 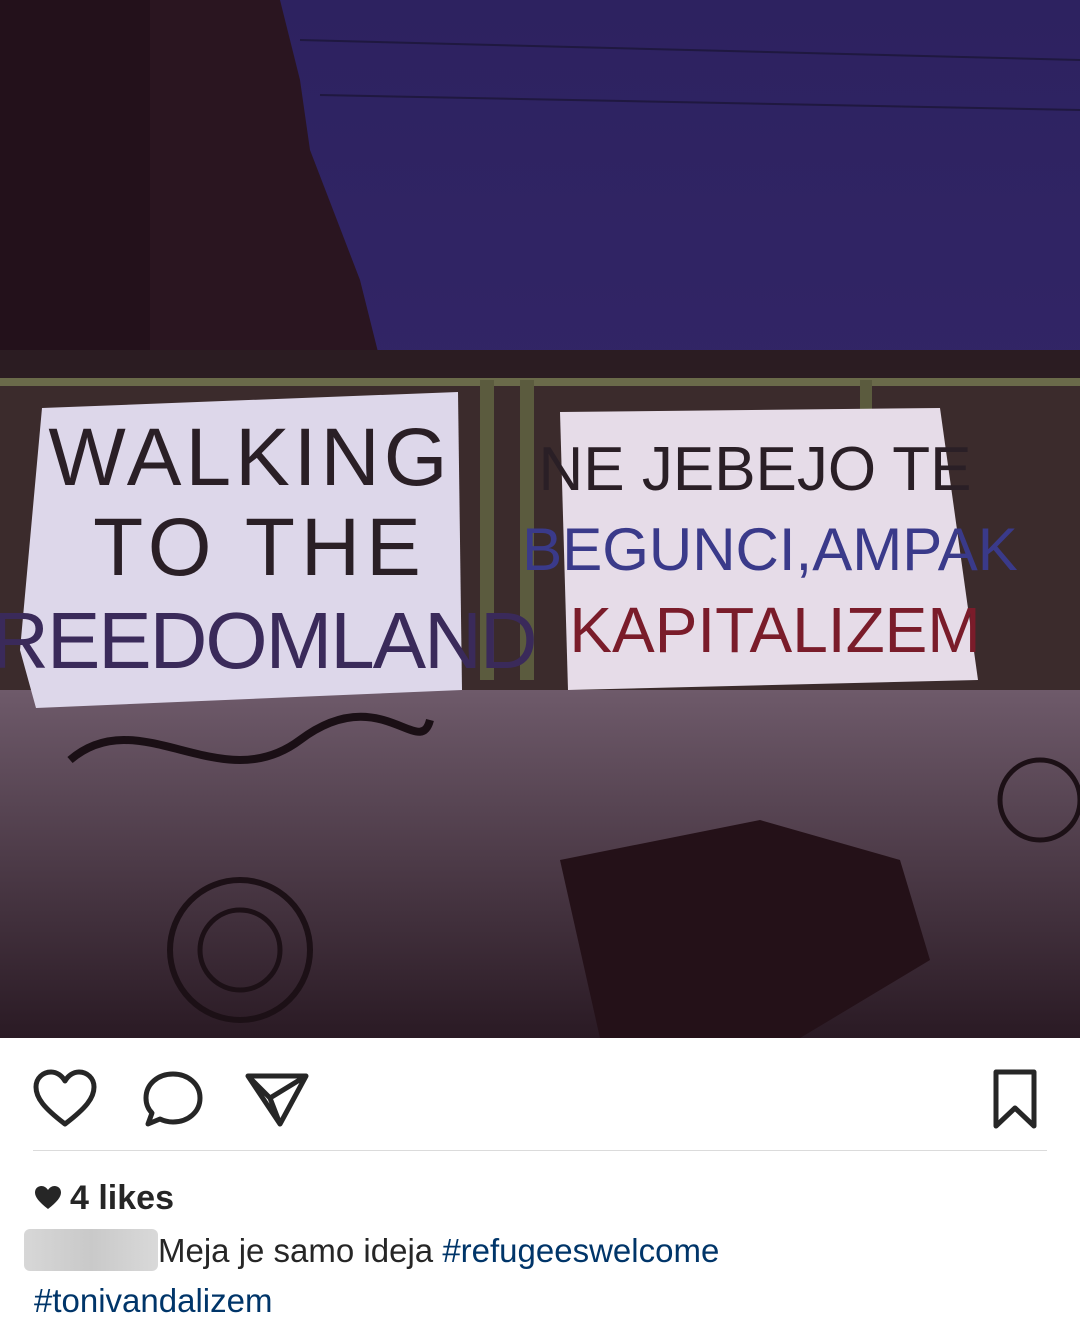 I want to click on caption-text: Meja je samo ideja, so click(x=300, y=1250).